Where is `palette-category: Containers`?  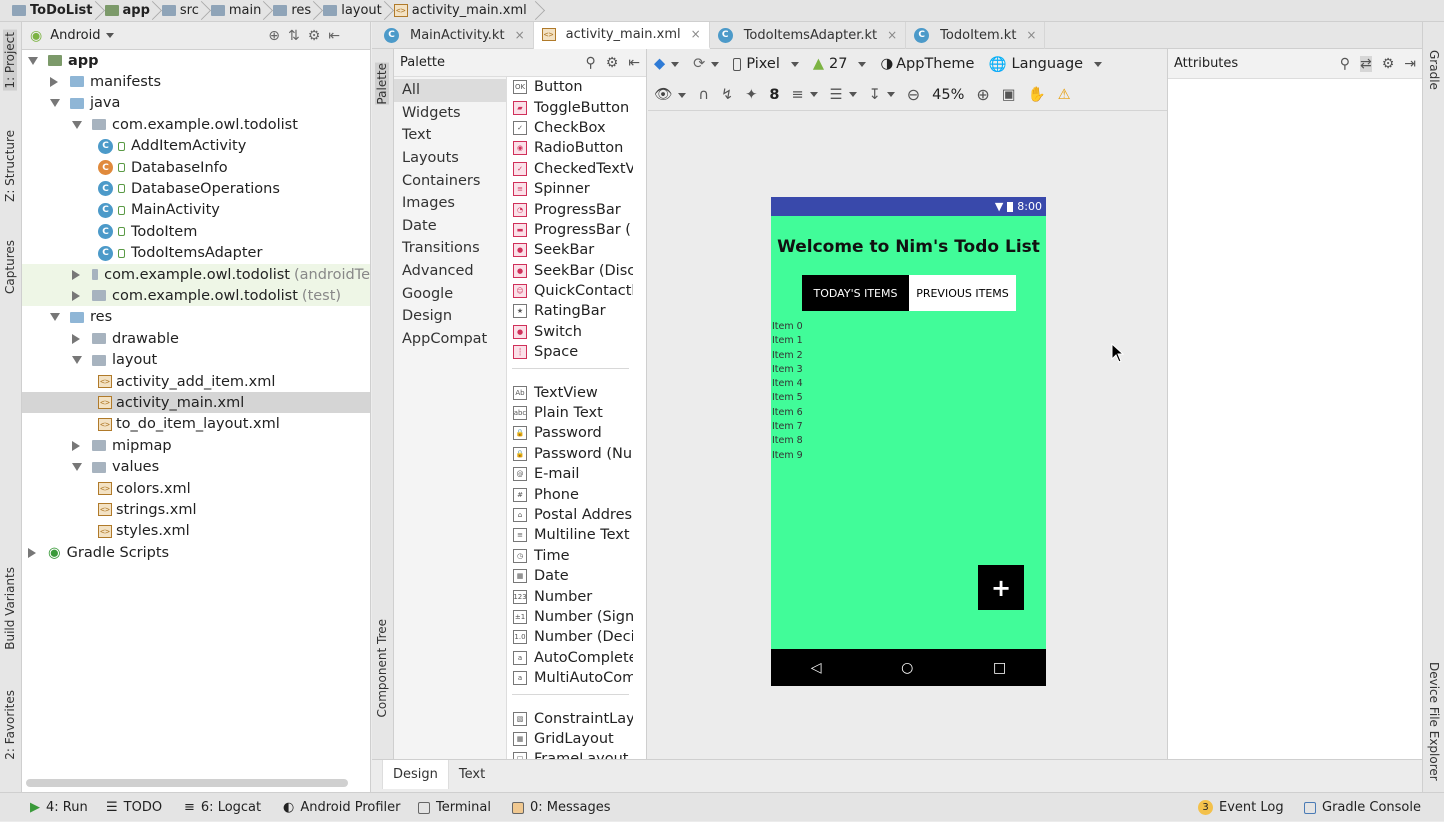 palette-category: Containers is located at coordinates (450, 180).